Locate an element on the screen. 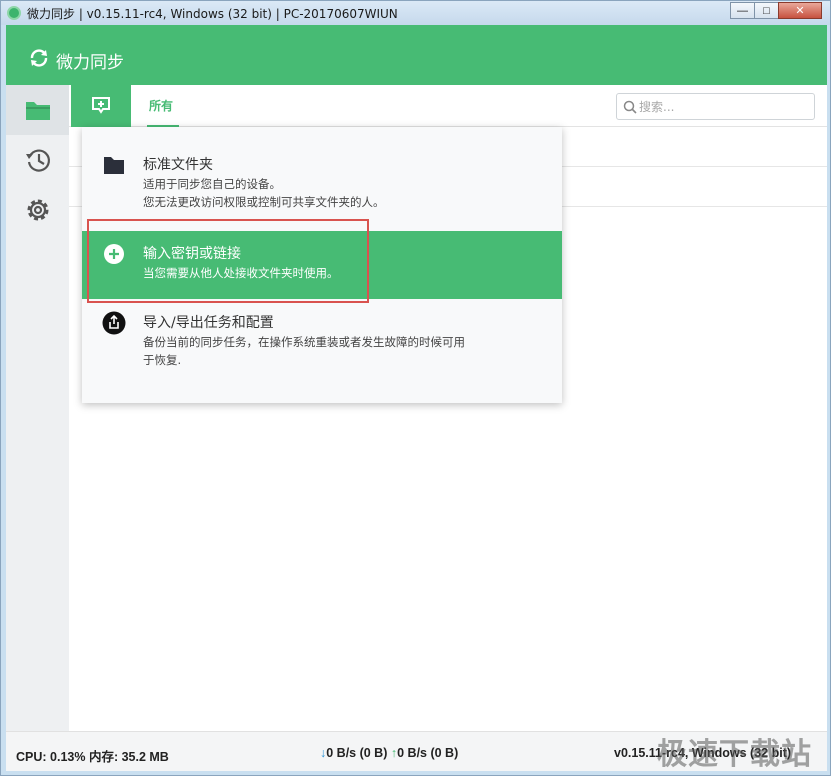 The width and height of the screenshot is (831, 776). app-header: 微力同步 is located at coordinates (416, 55).